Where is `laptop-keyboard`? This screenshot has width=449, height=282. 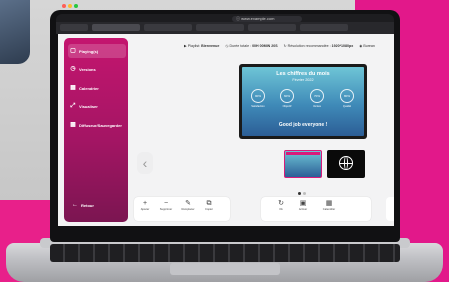
laptop-keyboard is located at coordinates (225, 253).